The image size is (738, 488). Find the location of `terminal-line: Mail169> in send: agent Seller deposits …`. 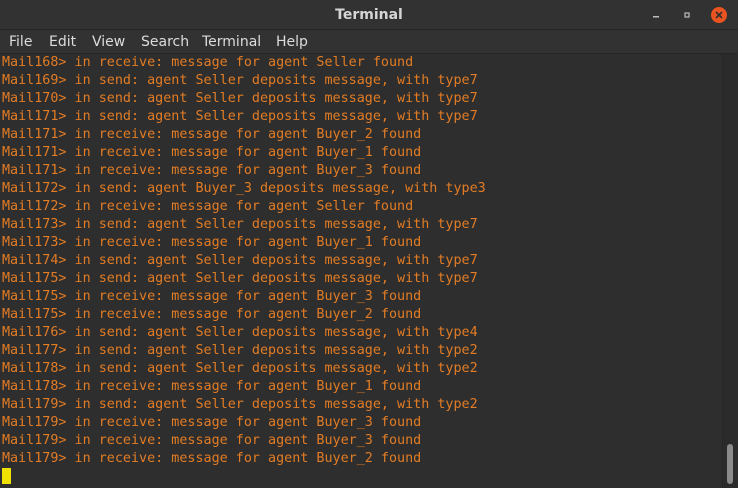

terminal-line: Mail169> in send: agent Seller deposits … is located at coordinates (240, 80).